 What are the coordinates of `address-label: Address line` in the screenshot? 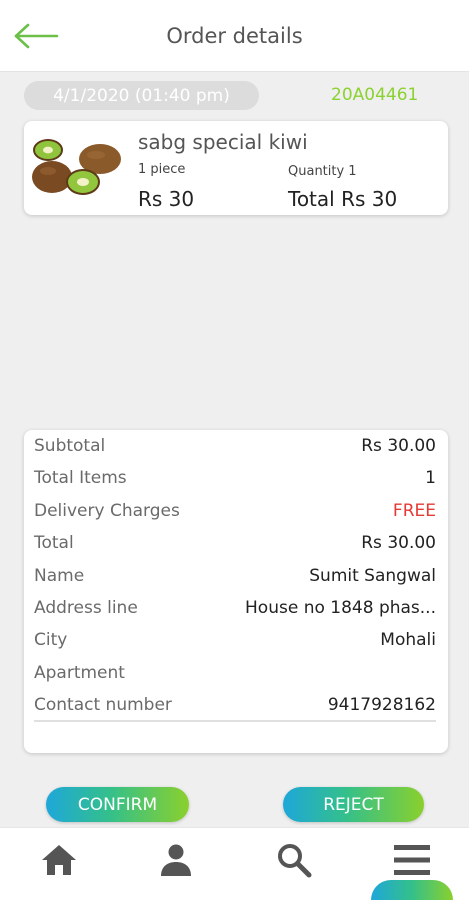 It's located at (86, 608).